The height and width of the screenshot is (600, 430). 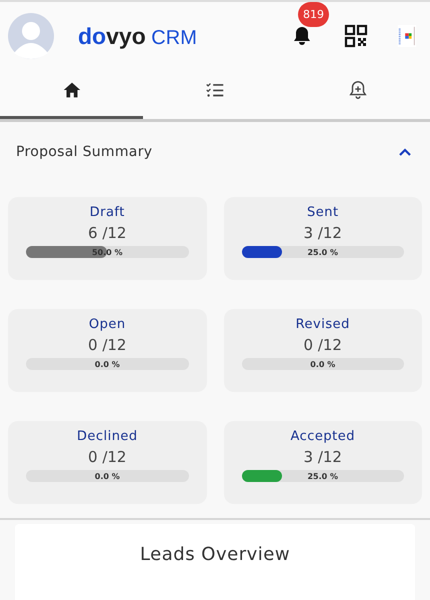 What do you see at coordinates (215, 554) in the screenshot?
I see `card-title: Leads Overview` at bounding box center [215, 554].